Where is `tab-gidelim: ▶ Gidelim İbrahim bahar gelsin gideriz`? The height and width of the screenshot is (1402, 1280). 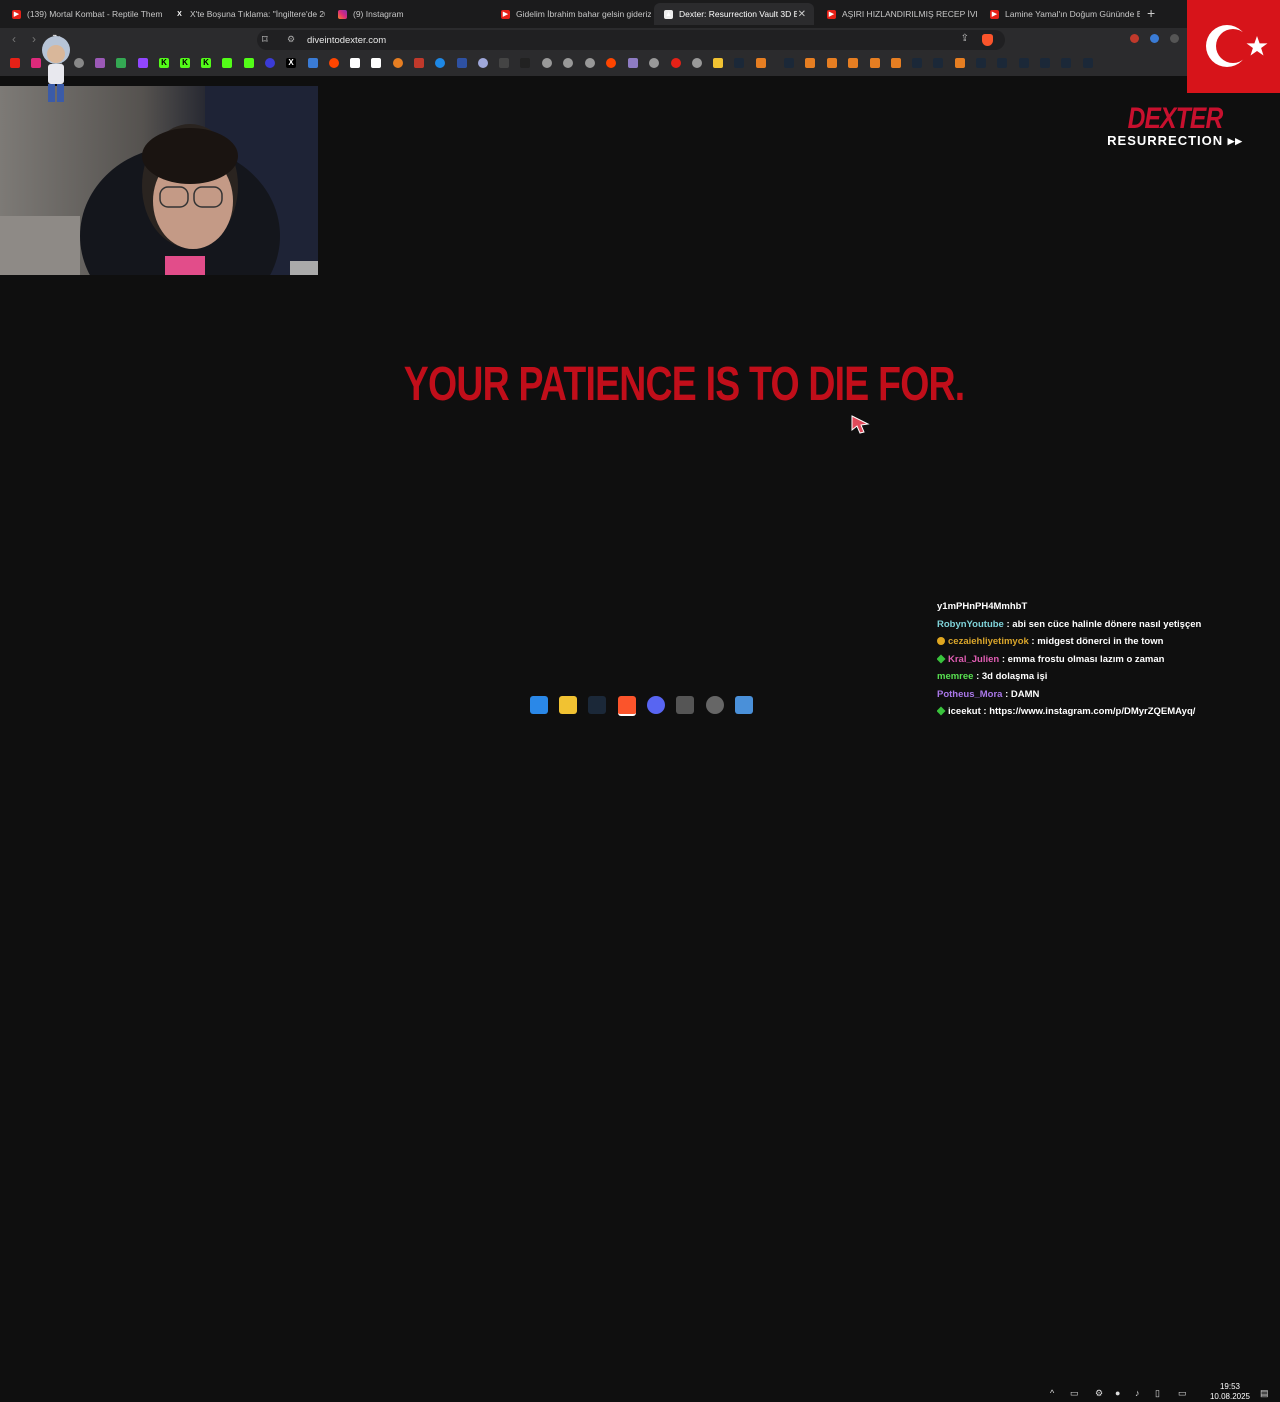
tab-gidelim: ▶ Gidelim İbrahim bahar gelsin gideriz is located at coordinates (571, 14).